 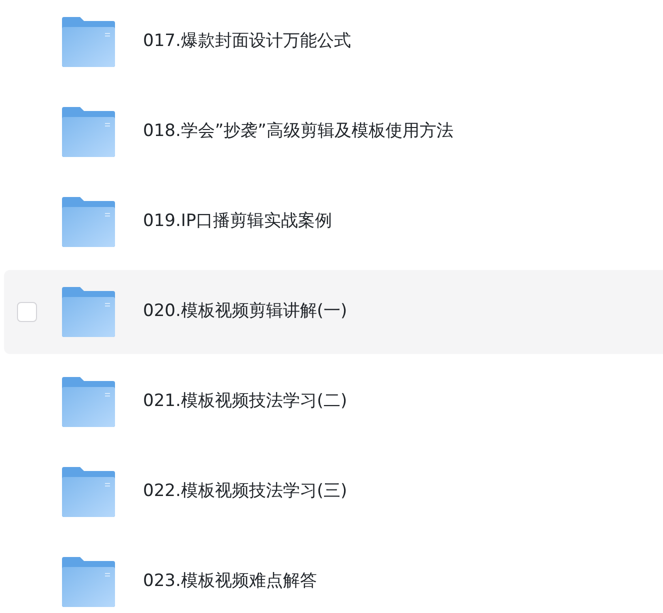 I want to click on folder-name: 021.模板视频技法学习(二), so click(x=245, y=402).